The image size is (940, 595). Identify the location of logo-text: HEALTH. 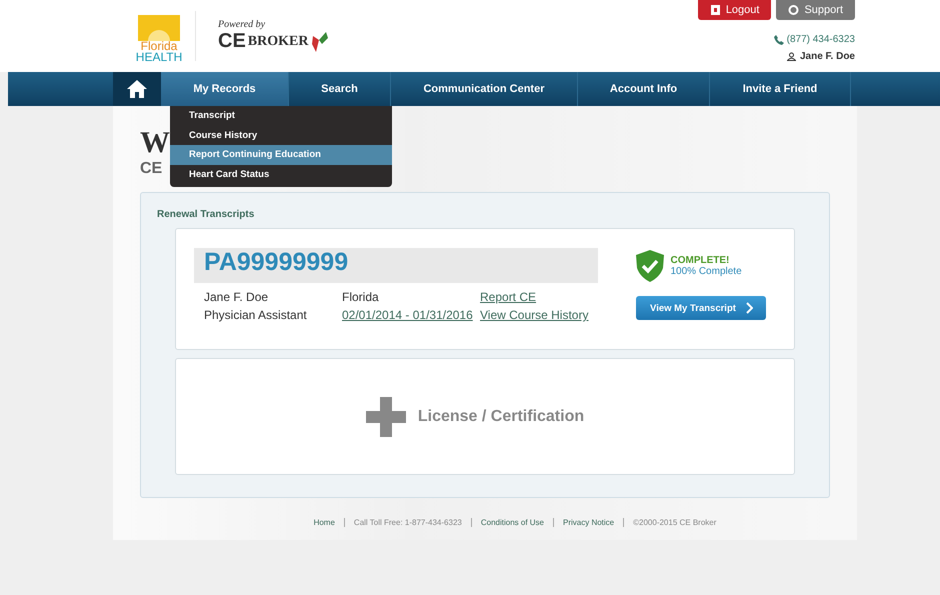
(159, 57).